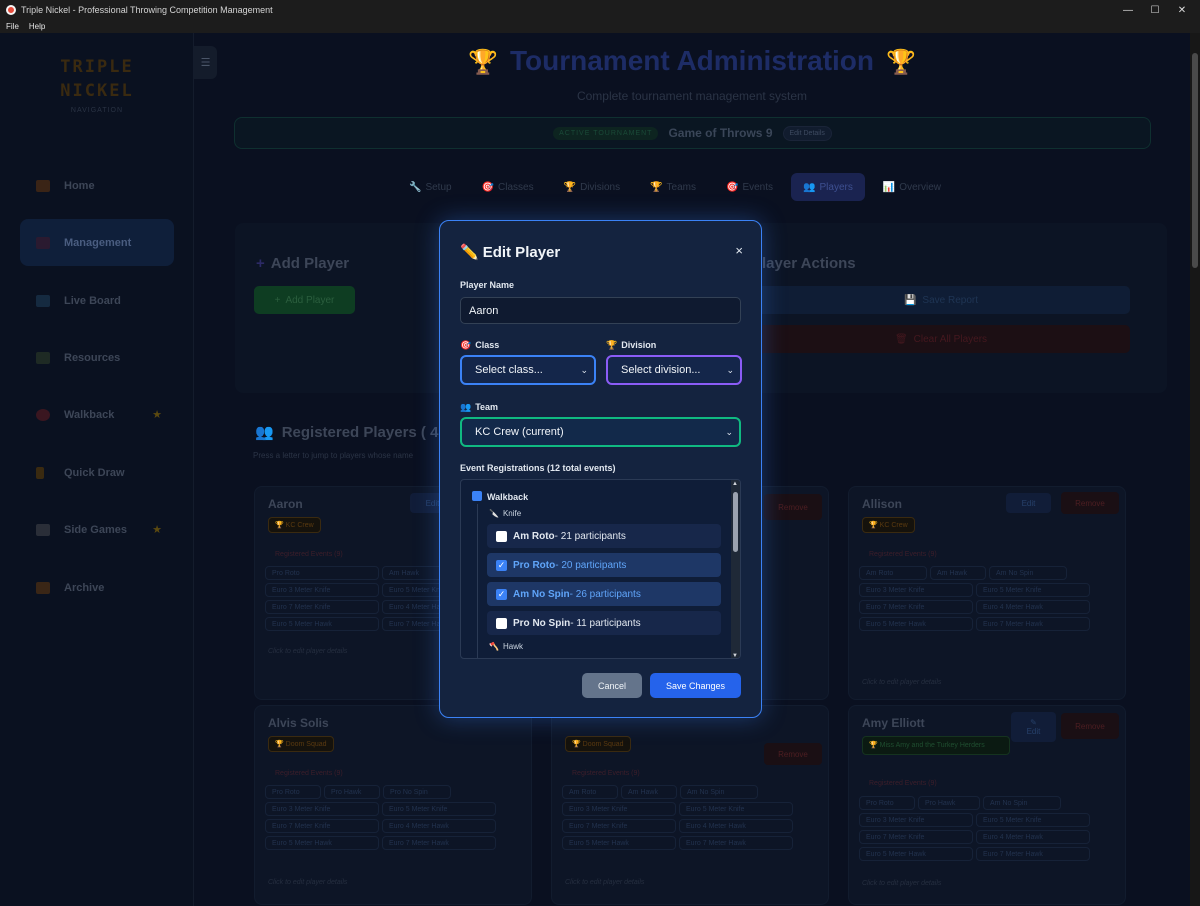  What do you see at coordinates (888, 525) in the screenshot?
I see `team-badge: 🏆 KC Crew` at bounding box center [888, 525].